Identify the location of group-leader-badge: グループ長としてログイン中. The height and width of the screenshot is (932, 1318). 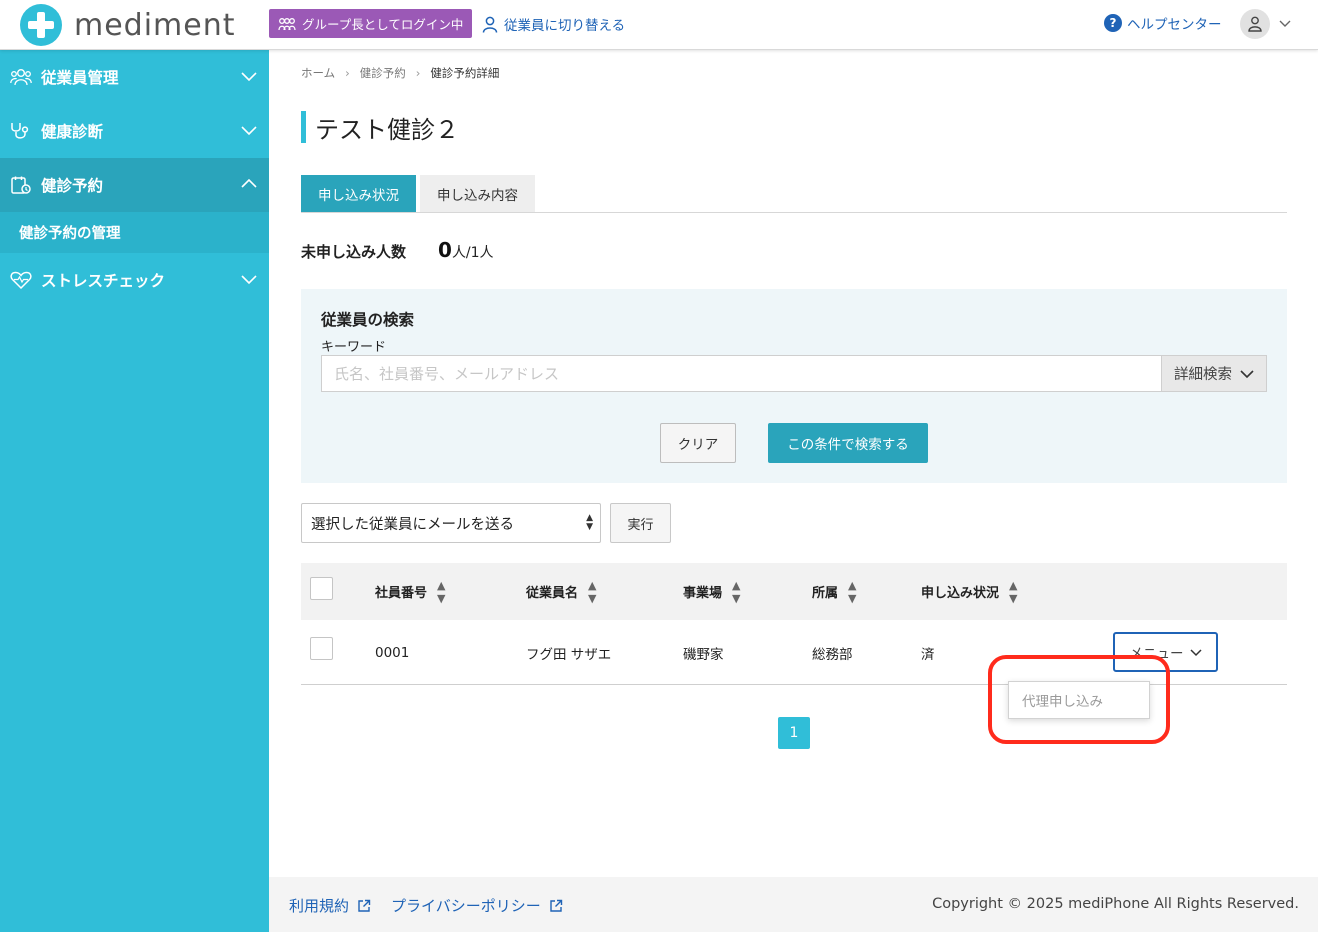
(371, 23).